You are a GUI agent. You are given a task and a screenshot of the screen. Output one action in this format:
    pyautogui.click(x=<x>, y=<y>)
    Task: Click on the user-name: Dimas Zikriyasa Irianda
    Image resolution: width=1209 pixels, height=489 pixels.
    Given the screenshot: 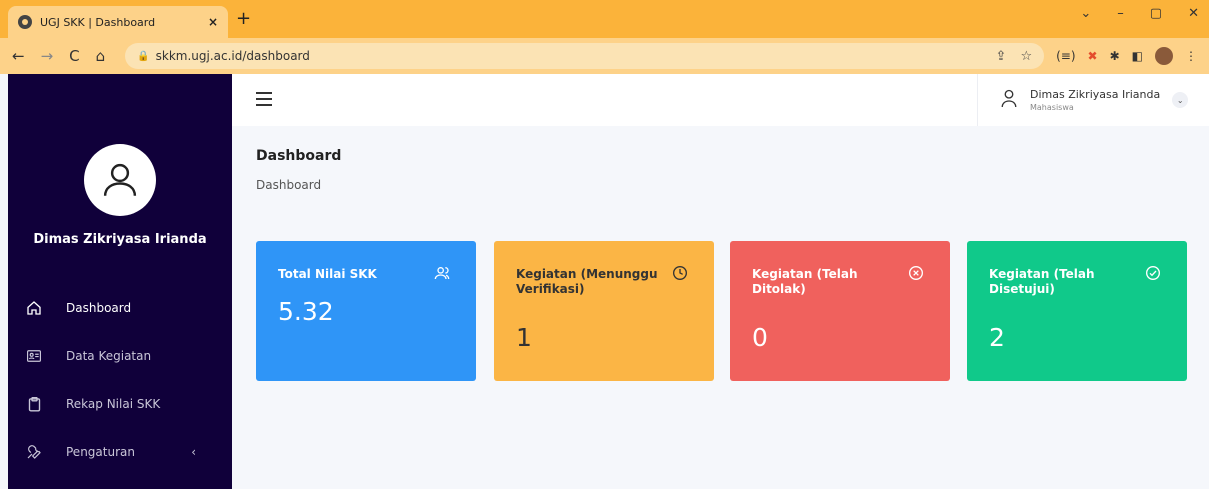 What is the action you would take?
    pyautogui.click(x=1095, y=94)
    